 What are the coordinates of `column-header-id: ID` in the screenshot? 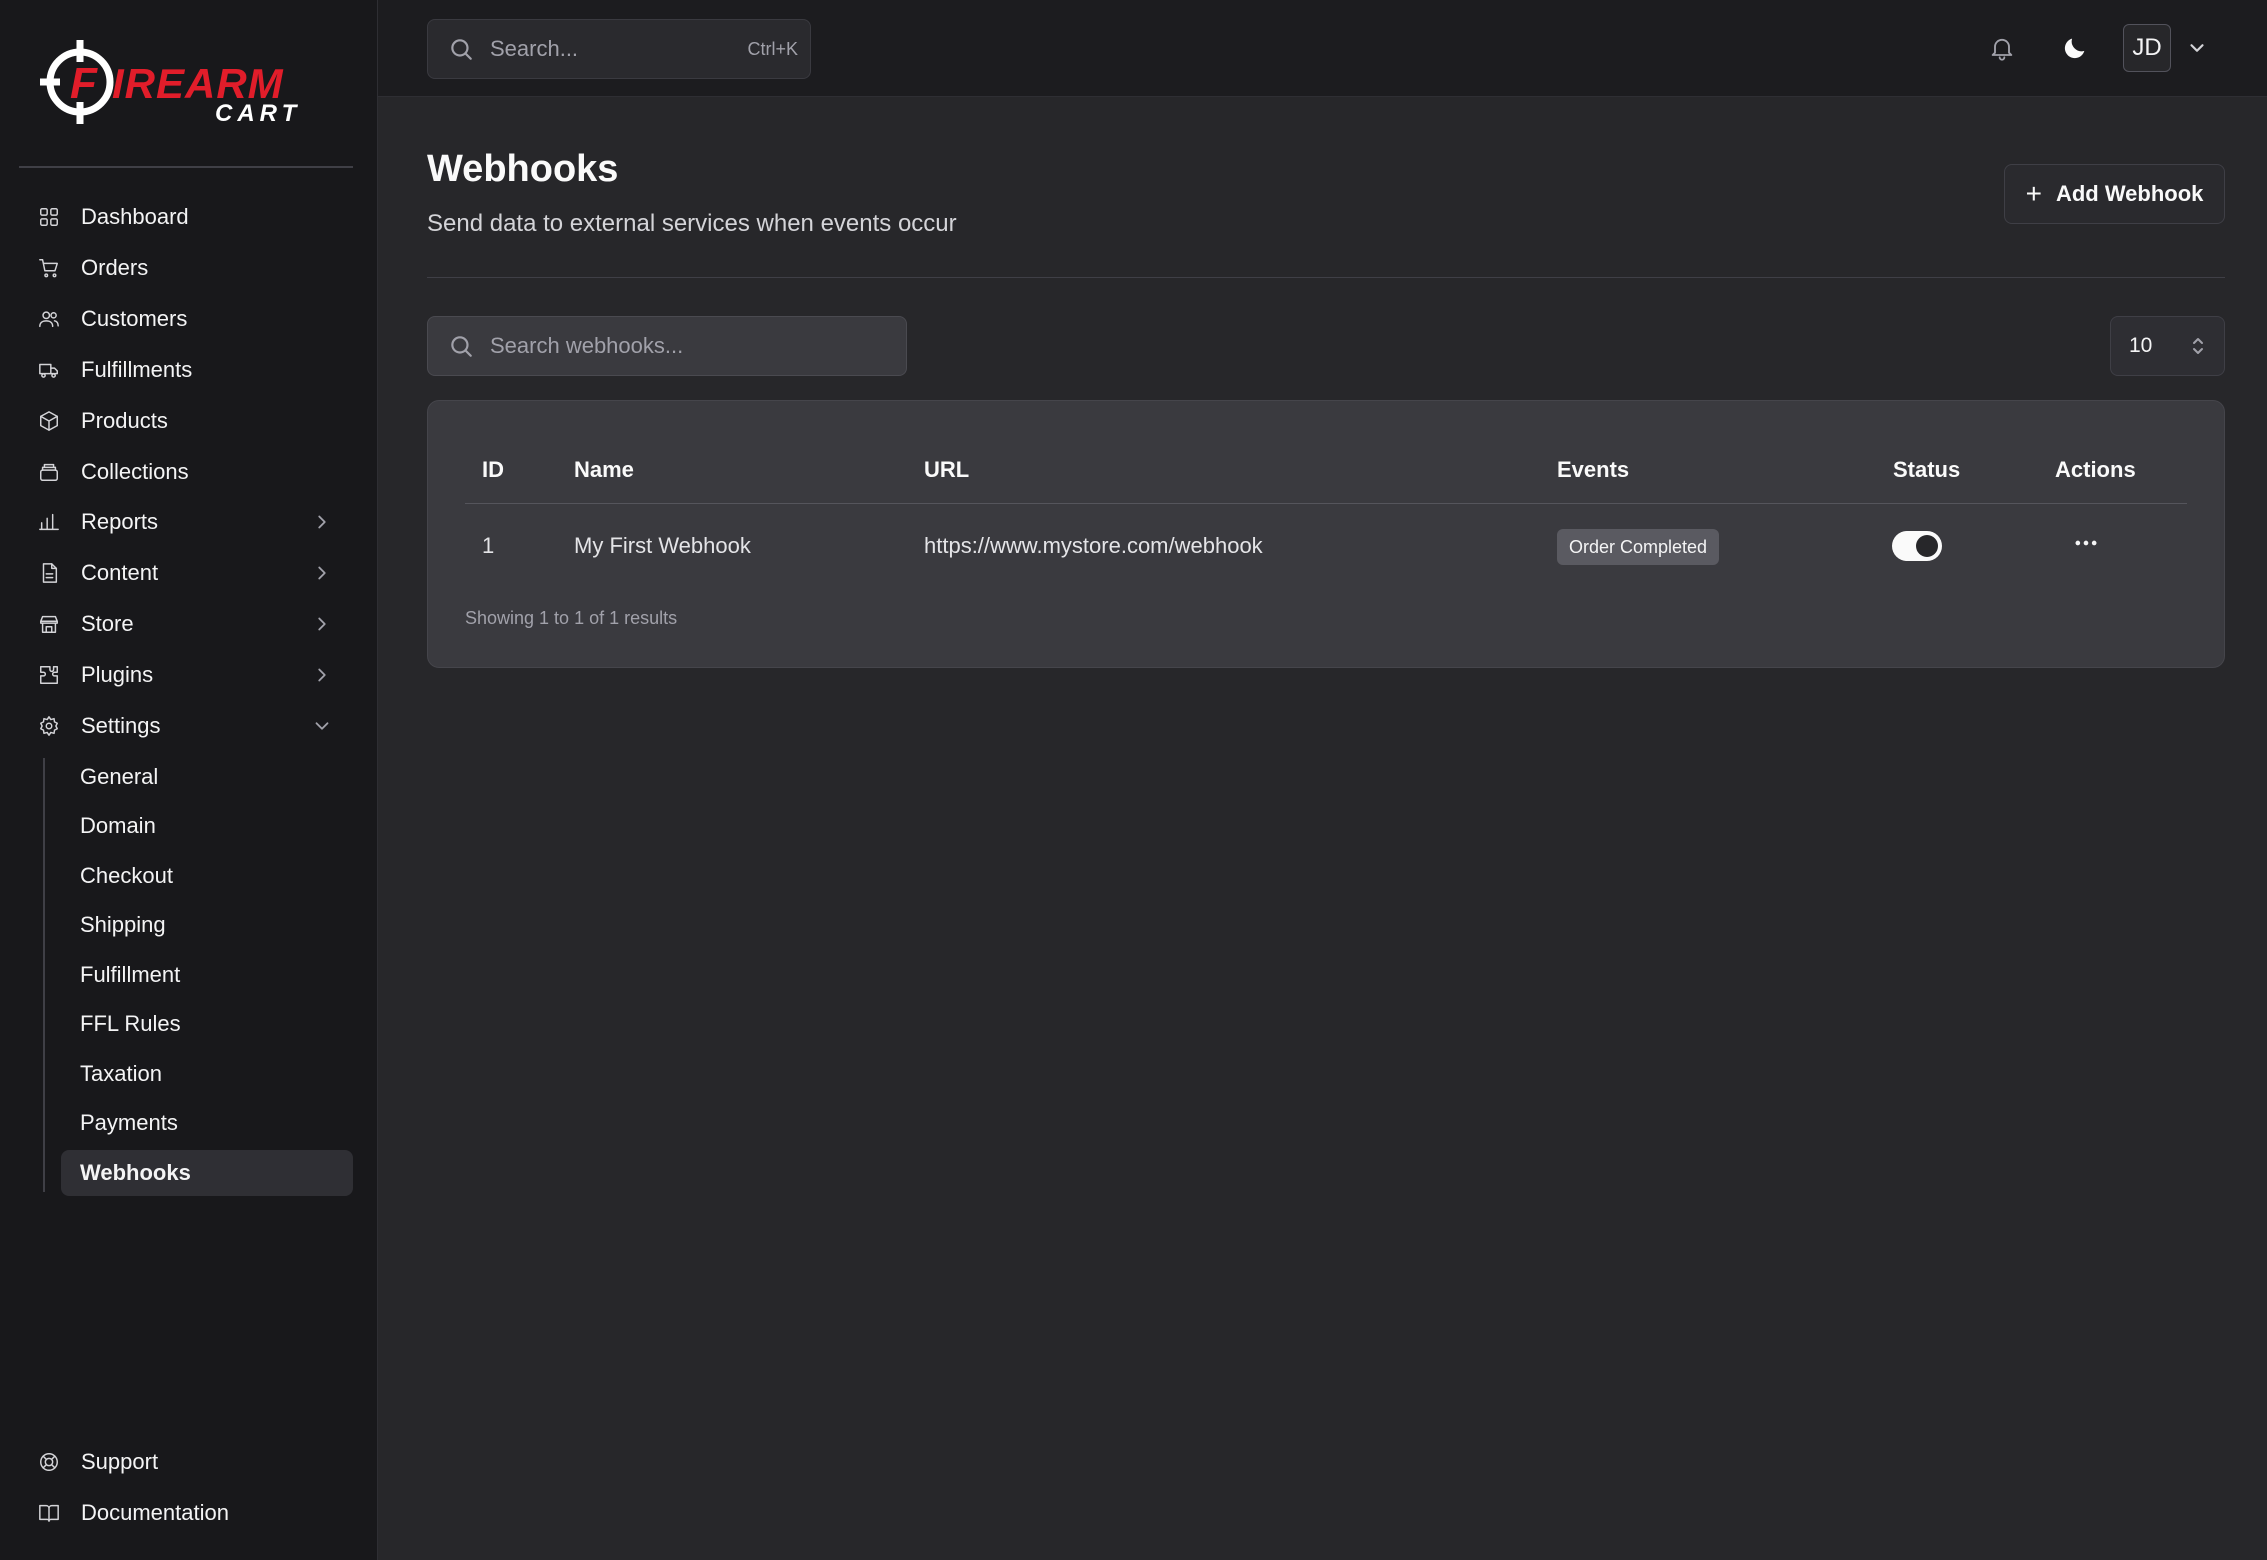 It's located at (493, 470).